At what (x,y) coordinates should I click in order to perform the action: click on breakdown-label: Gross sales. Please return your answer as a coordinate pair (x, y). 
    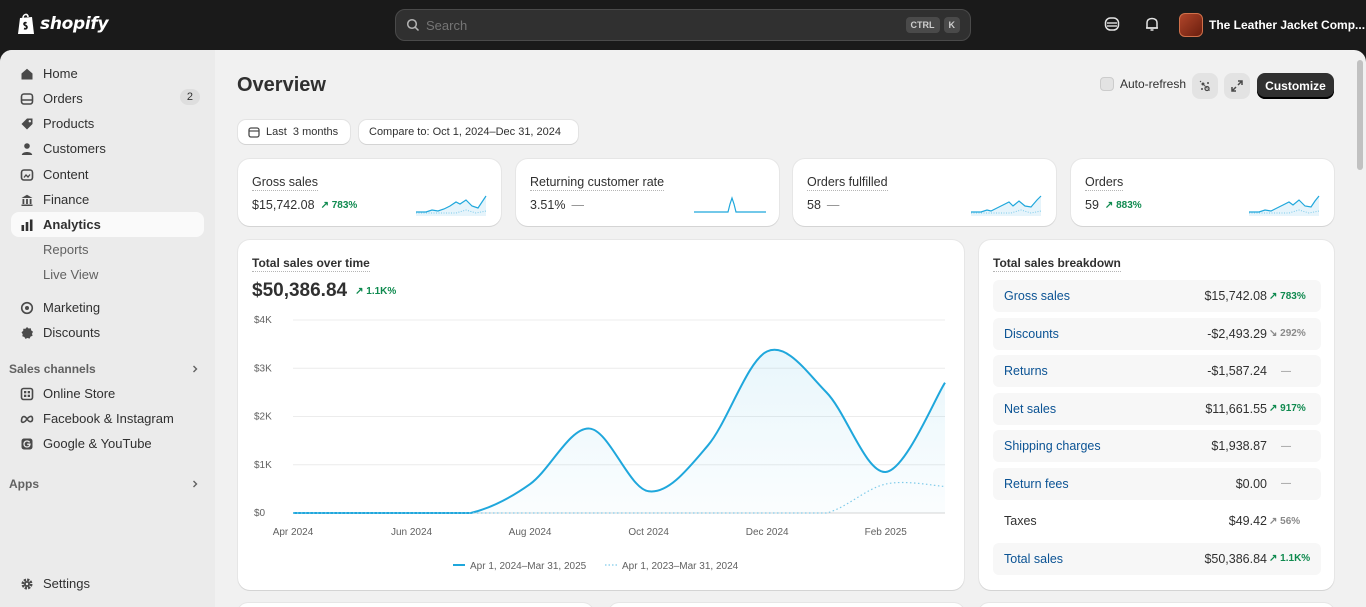
    Looking at the image, I should click on (1037, 296).